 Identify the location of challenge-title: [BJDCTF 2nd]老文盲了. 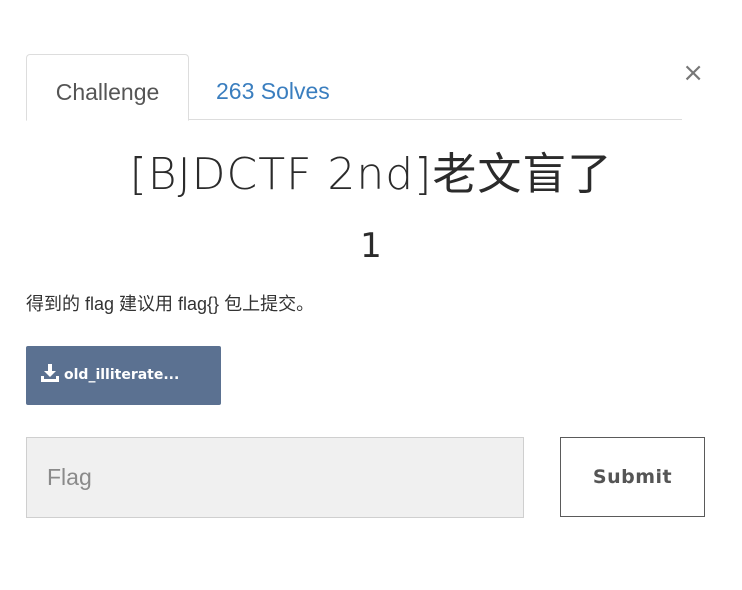
(371, 174).